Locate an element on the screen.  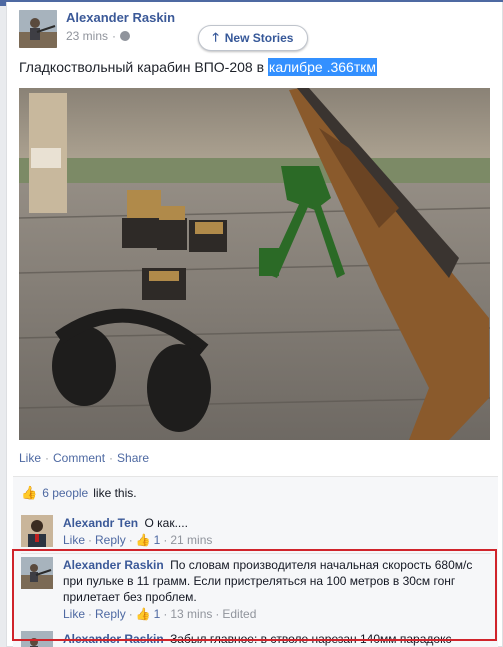
post-author-name: Alexander Raskin is located at coordinates (120, 17).